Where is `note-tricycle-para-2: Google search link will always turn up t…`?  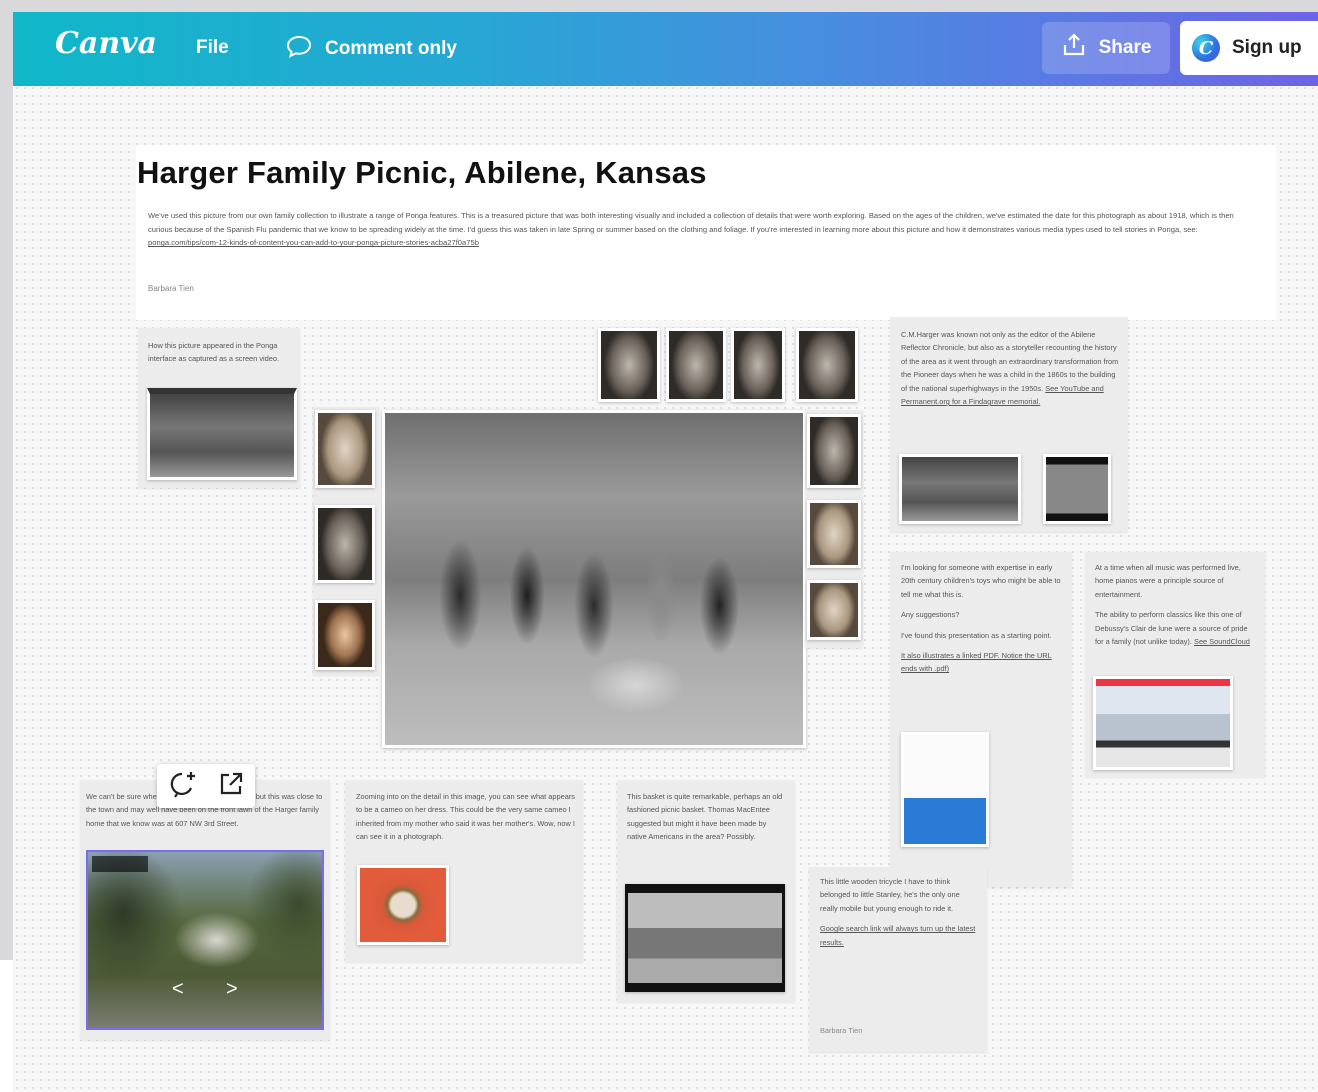 note-tricycle-para-2: Google search link will always turn up t… is located at coordinates (899, 935).